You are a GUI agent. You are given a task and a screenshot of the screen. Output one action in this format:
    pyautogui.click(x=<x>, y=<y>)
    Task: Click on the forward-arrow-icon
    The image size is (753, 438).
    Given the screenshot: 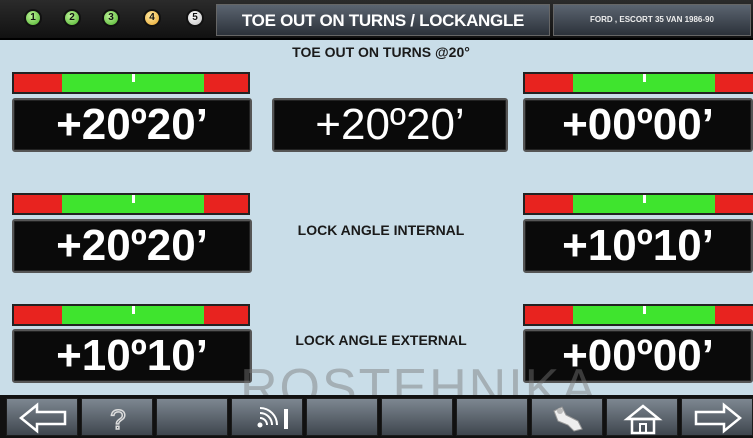 What is the action you would take?
    pyautogui.click(x=718, y=418)
    